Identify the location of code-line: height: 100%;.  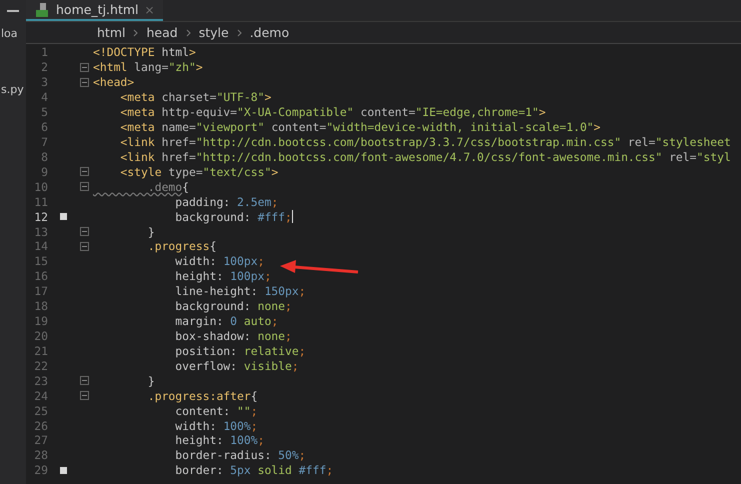
(219, 440).